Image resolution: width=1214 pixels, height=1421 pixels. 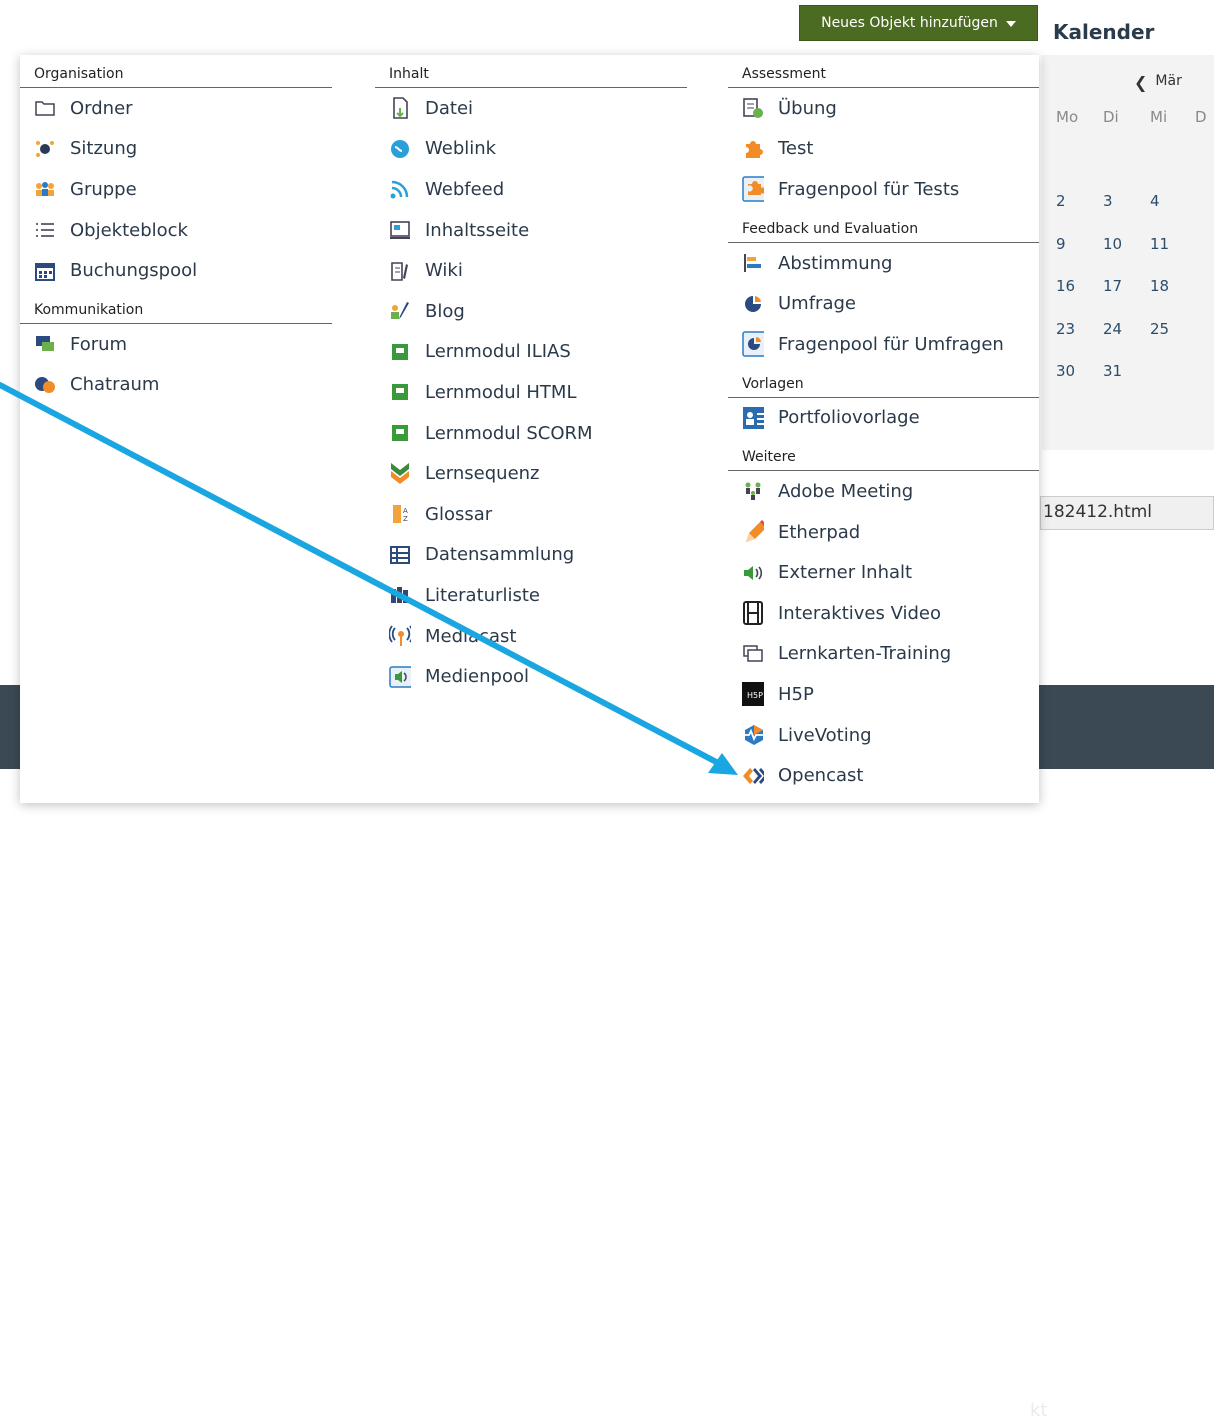 I want to click on calendar-day: 18, so click(x=1172, y=286).